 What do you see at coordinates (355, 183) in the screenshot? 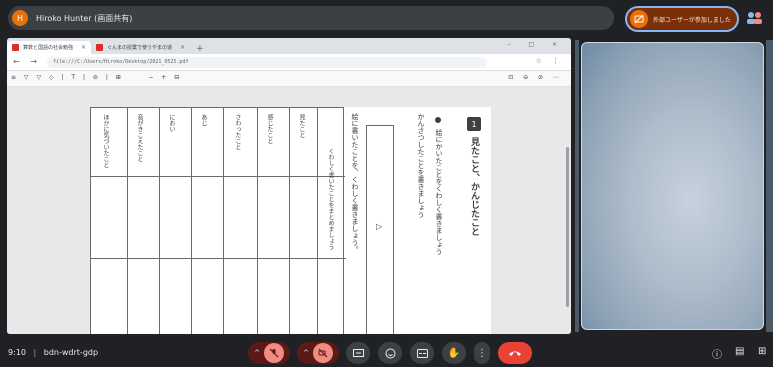
I see `instruction-3: 絵に書いたことを、くわしく書きましょう。` at bounding box center [355, 183].